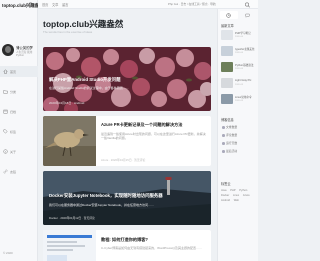  What do you see at coordinates (31, 5) in the screenshot?
I see `search-icon` at bounding box center [31, 5].